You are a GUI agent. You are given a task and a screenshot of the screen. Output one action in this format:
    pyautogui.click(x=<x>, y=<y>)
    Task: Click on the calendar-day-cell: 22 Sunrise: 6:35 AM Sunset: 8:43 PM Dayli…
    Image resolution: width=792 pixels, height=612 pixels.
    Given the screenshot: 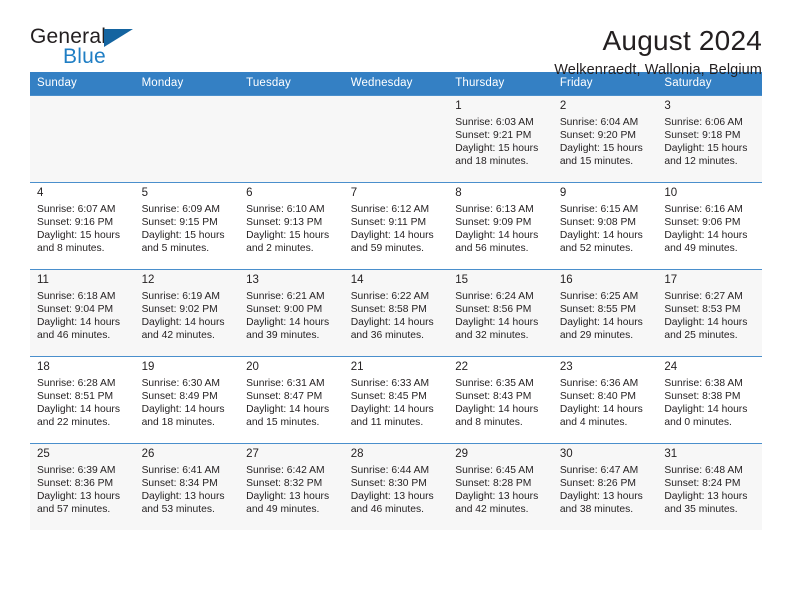 What is the action you would take?
    pyautogui.click(x=500, y=400)
    